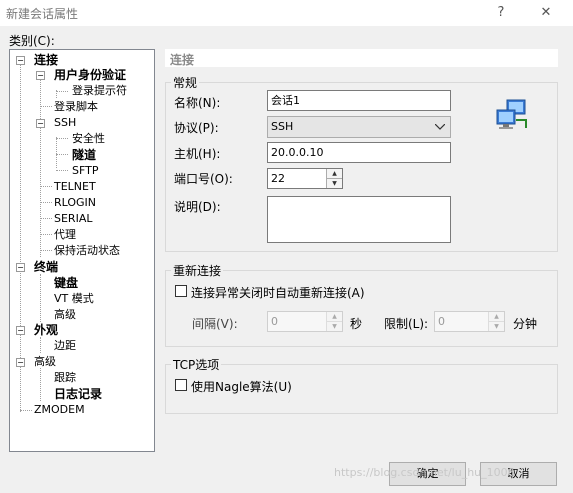 The height and width of the screenshot is (493, 573). I want to click on tree-item-appearance: 外观, so click(46, 330).